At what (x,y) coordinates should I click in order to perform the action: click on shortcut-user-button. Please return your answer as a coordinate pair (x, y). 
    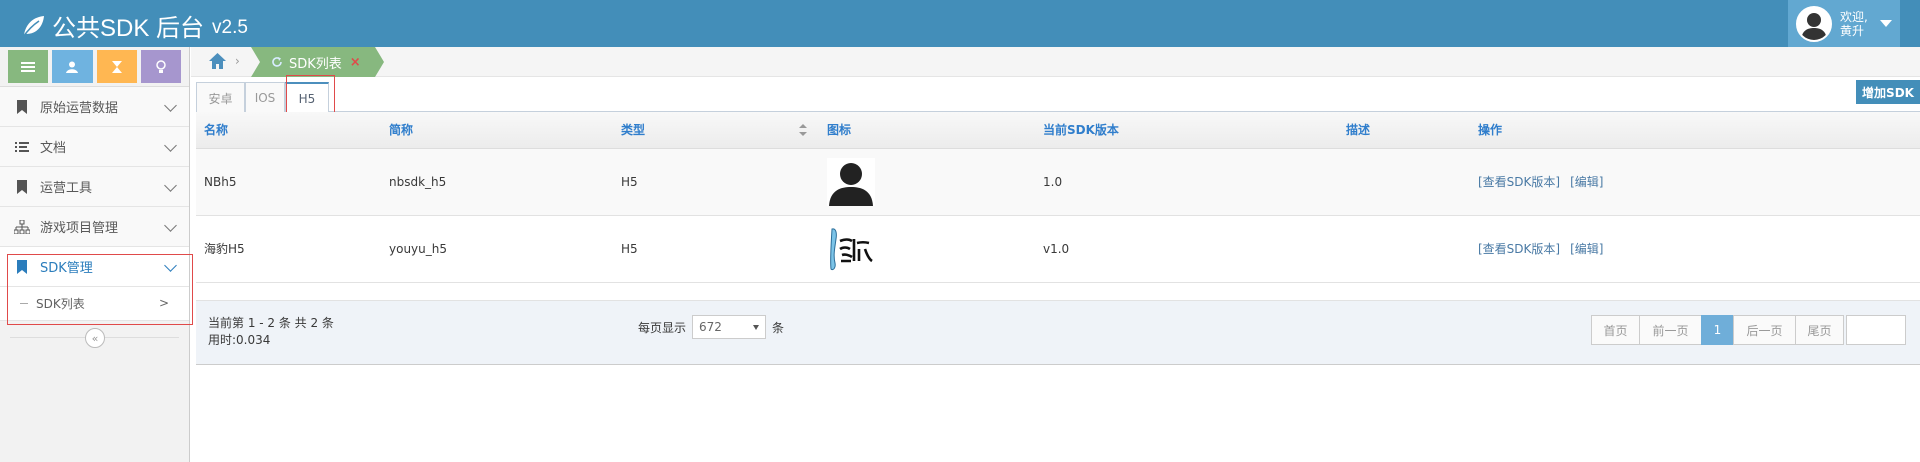
    Looking at the image, I should click on (72, 66).